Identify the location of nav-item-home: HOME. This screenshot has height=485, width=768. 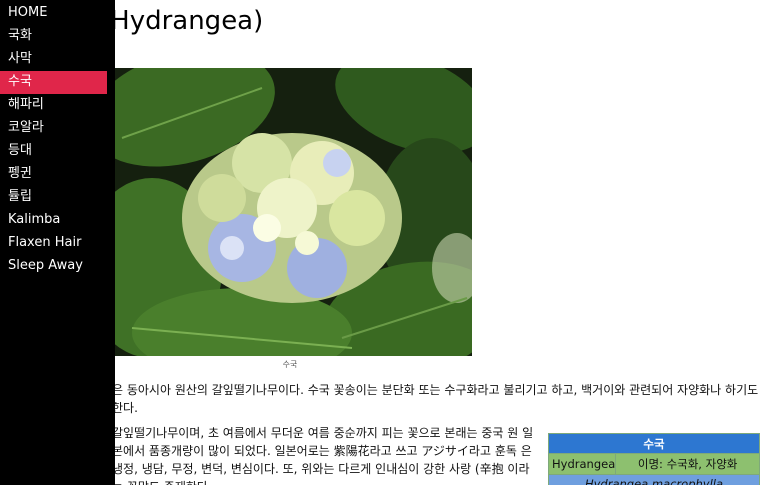
(53, 13).